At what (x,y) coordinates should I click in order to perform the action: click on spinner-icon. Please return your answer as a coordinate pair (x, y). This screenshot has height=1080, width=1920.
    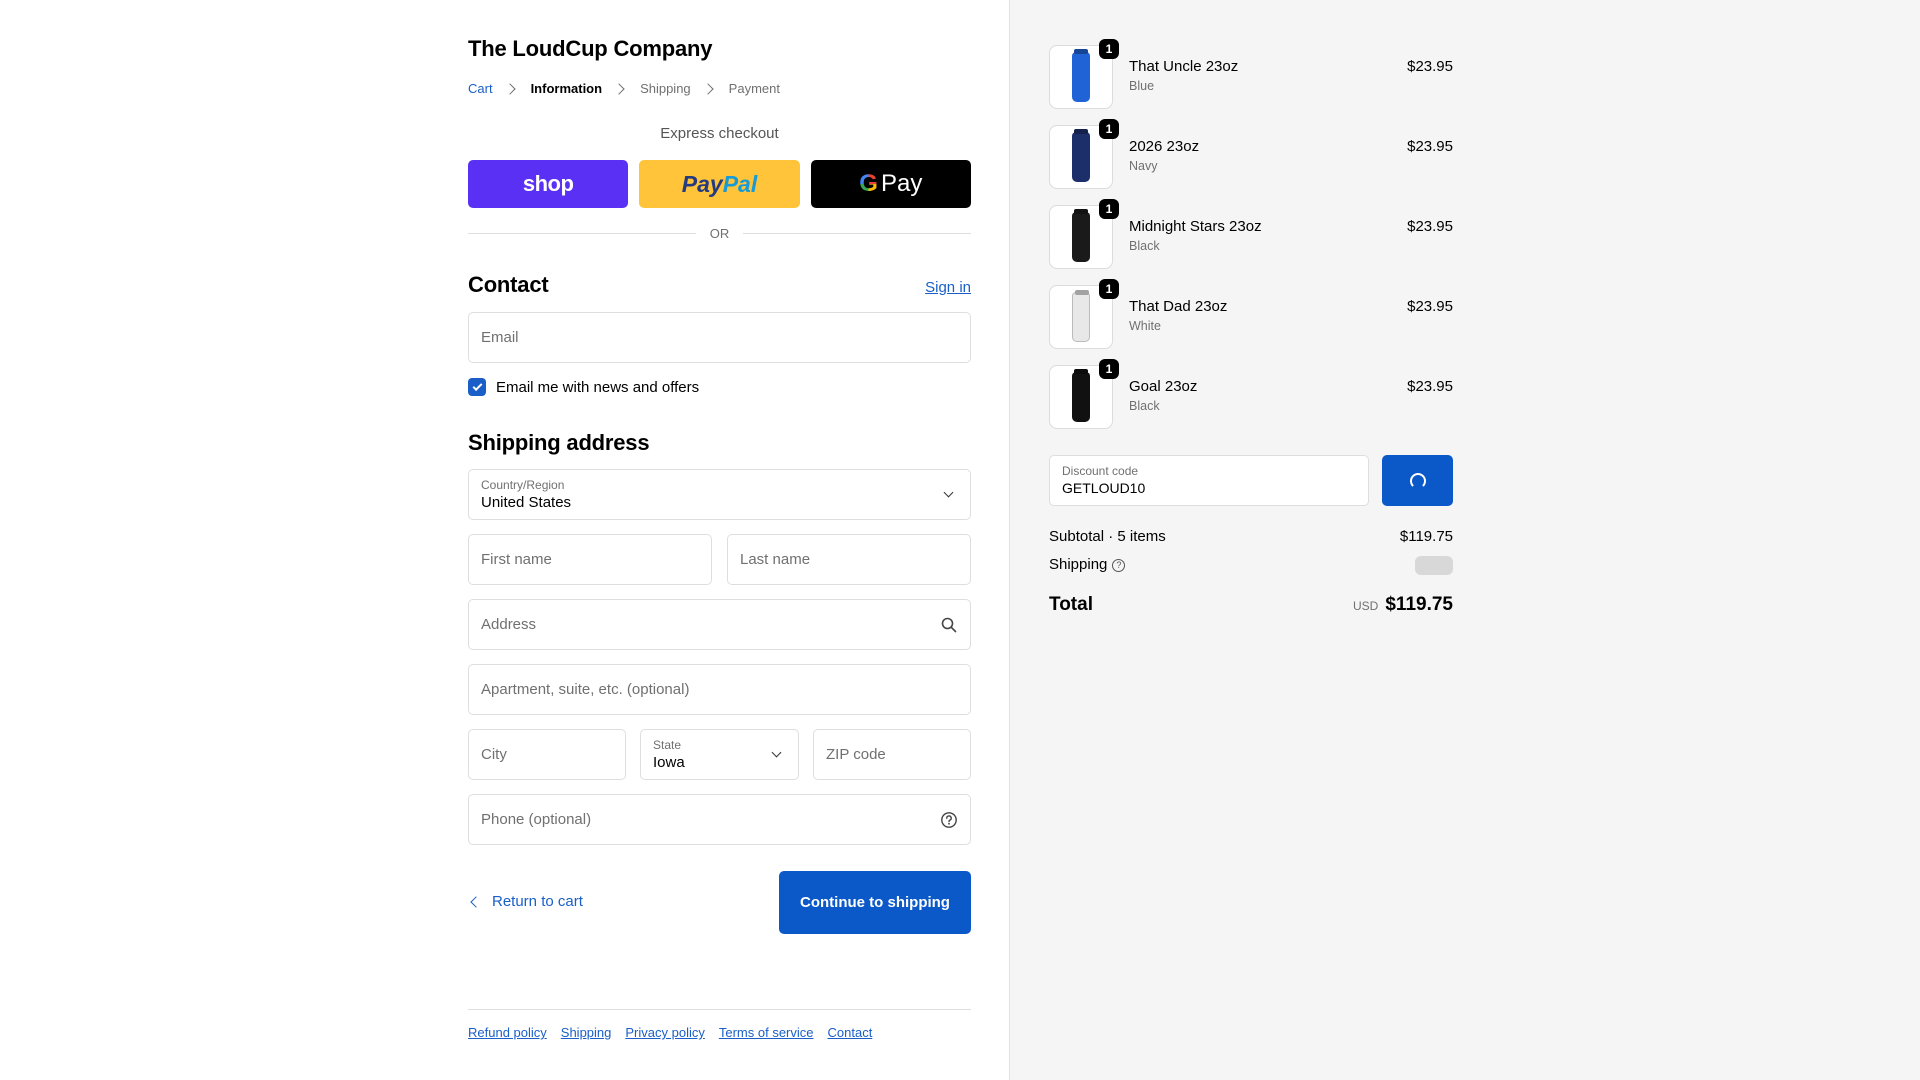
    Looking at the image, I should click on (1417, 480).